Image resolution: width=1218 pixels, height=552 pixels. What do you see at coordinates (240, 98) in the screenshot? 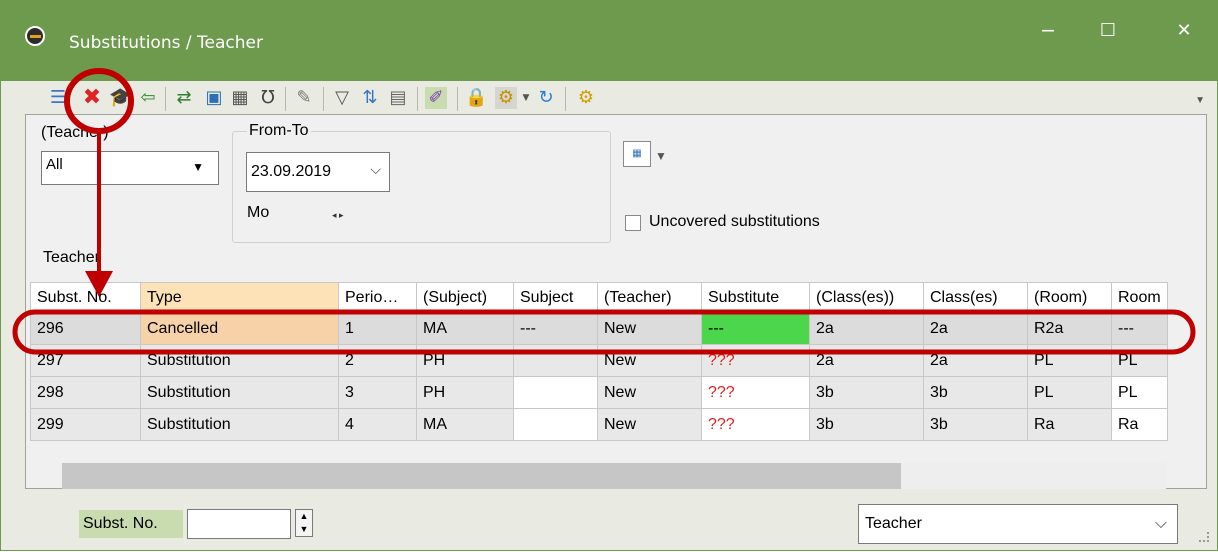
I see `calculator-icon: ▦` at bounding box center [240, 98].